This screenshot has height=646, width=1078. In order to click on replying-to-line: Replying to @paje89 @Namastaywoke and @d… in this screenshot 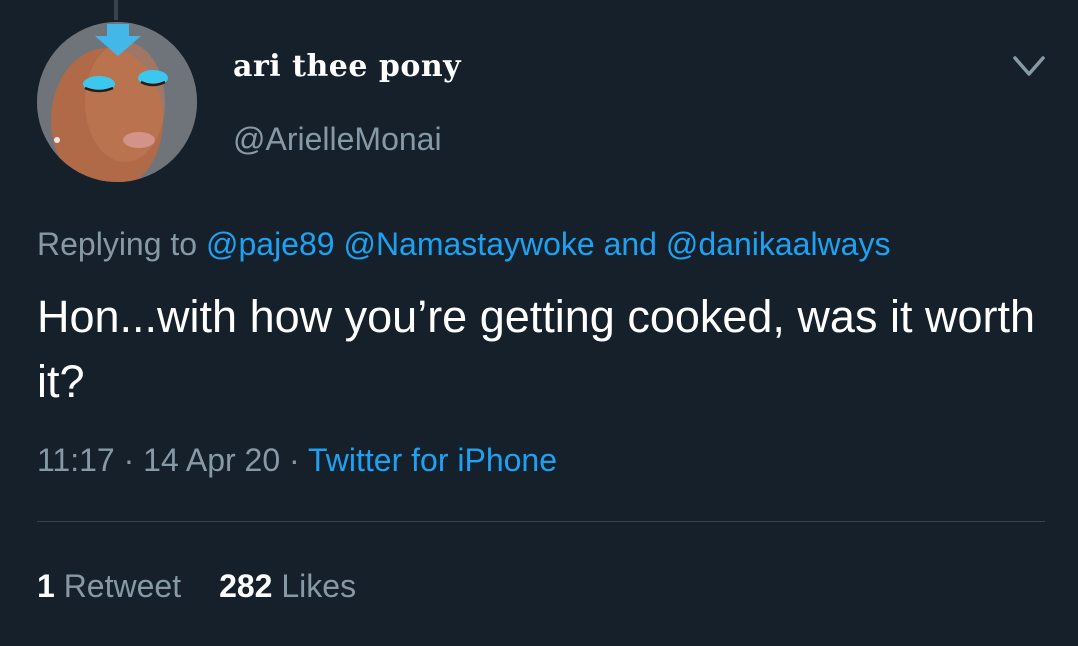, I will do `click(463, 244)`.